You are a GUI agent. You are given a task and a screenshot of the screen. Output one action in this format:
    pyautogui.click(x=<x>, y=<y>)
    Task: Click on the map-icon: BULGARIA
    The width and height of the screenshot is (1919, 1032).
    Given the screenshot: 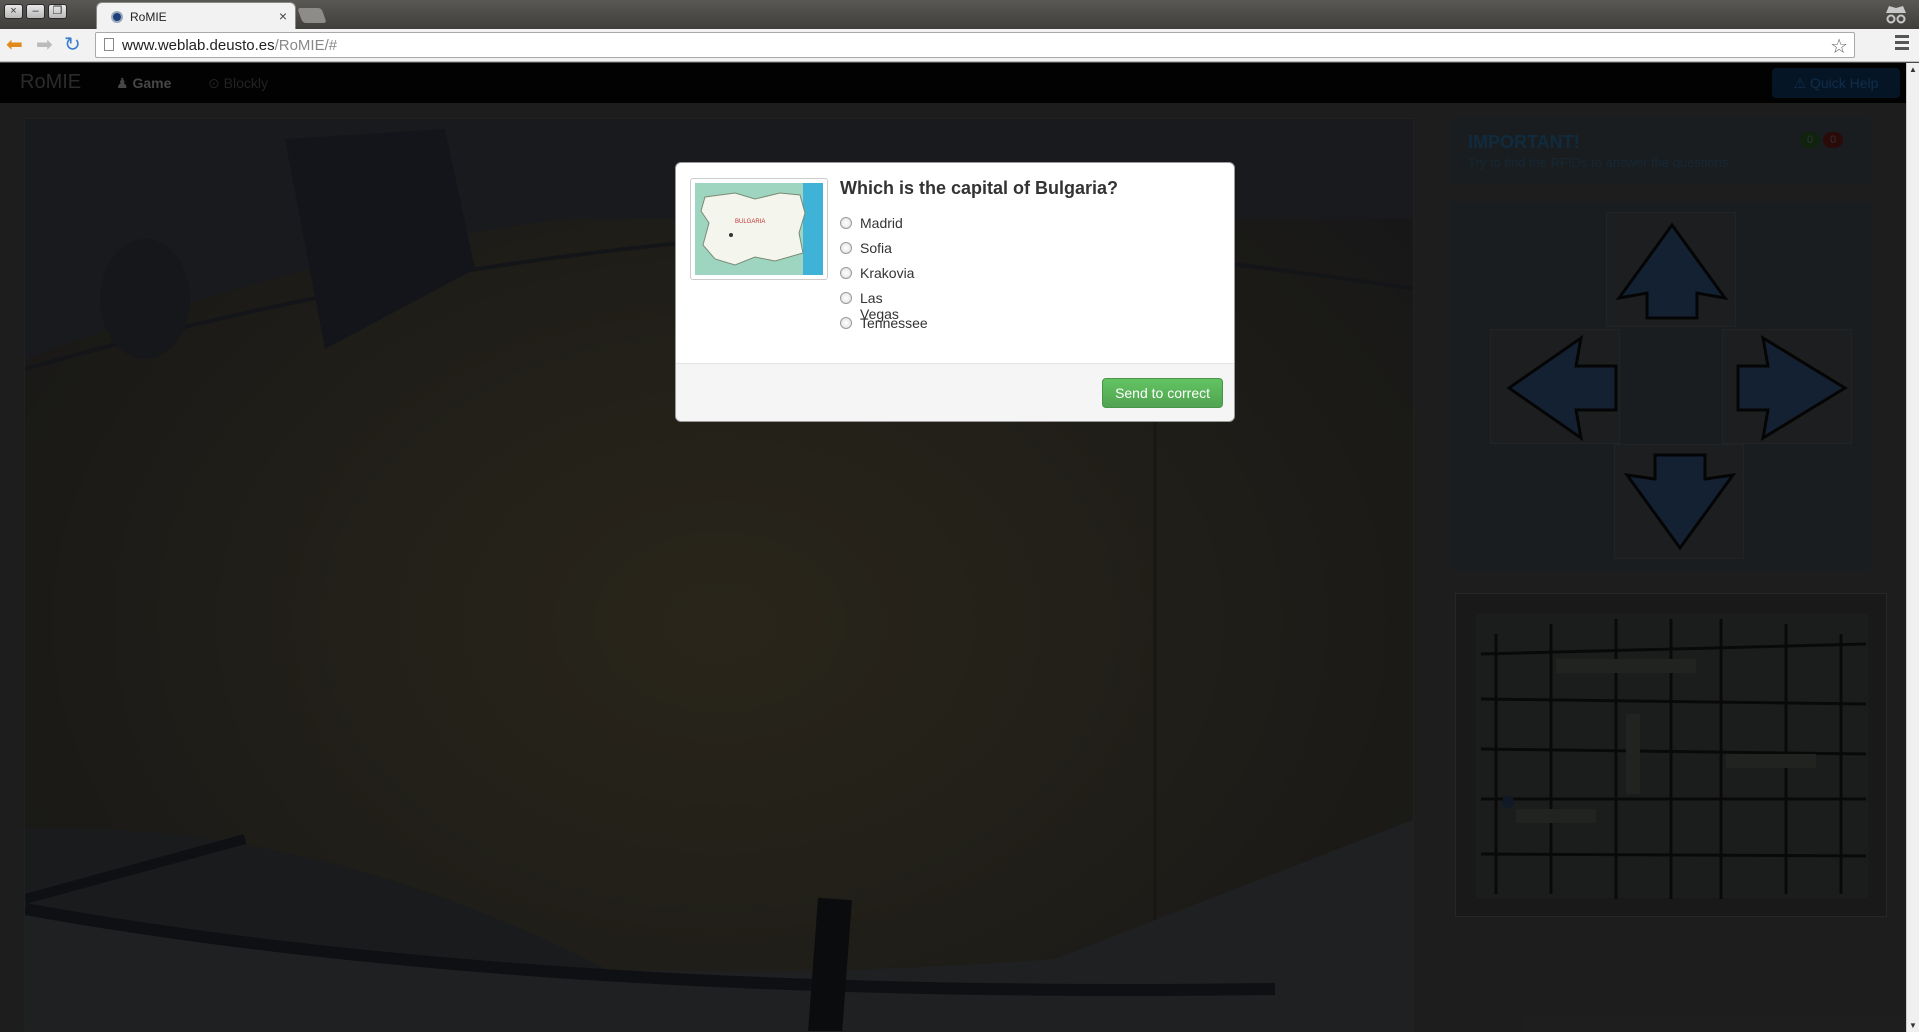 What is the action you would take?
    pyautogui.click(x=759, y=229)
    